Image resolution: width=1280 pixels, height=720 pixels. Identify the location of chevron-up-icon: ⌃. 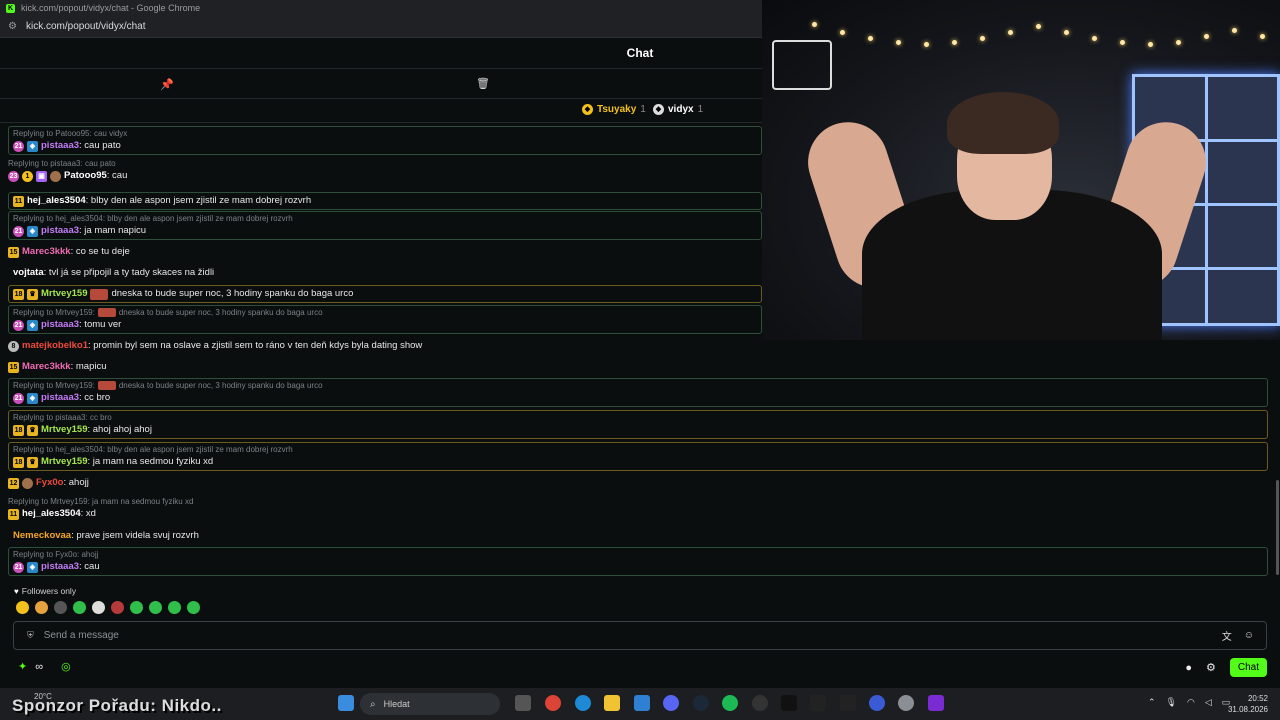
(1152, 702).